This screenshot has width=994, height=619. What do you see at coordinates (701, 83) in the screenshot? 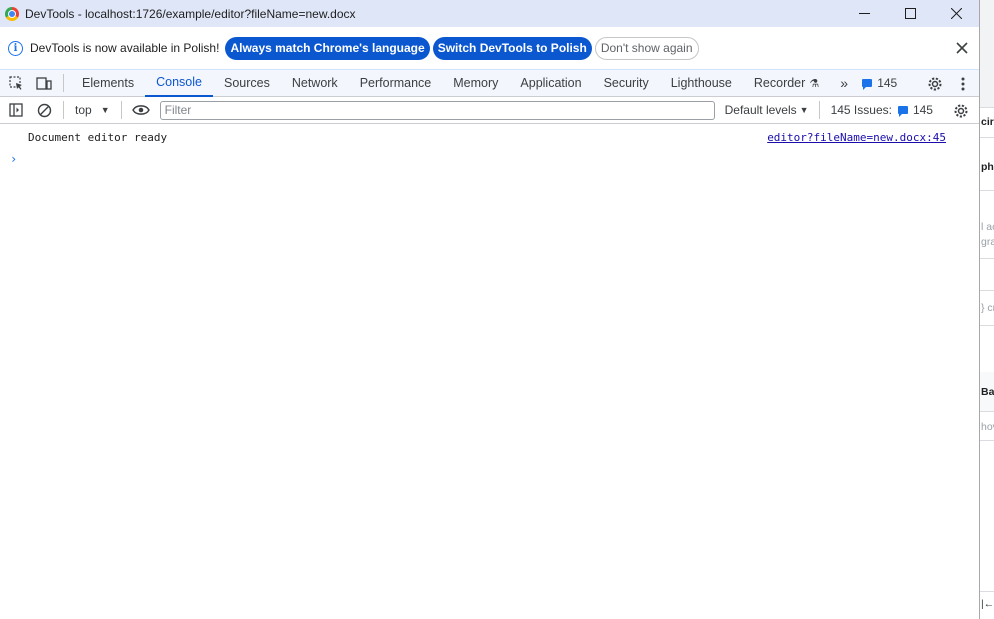
I see `tab-lighthouse: Lighthouse` at bounding box center [701, 83].